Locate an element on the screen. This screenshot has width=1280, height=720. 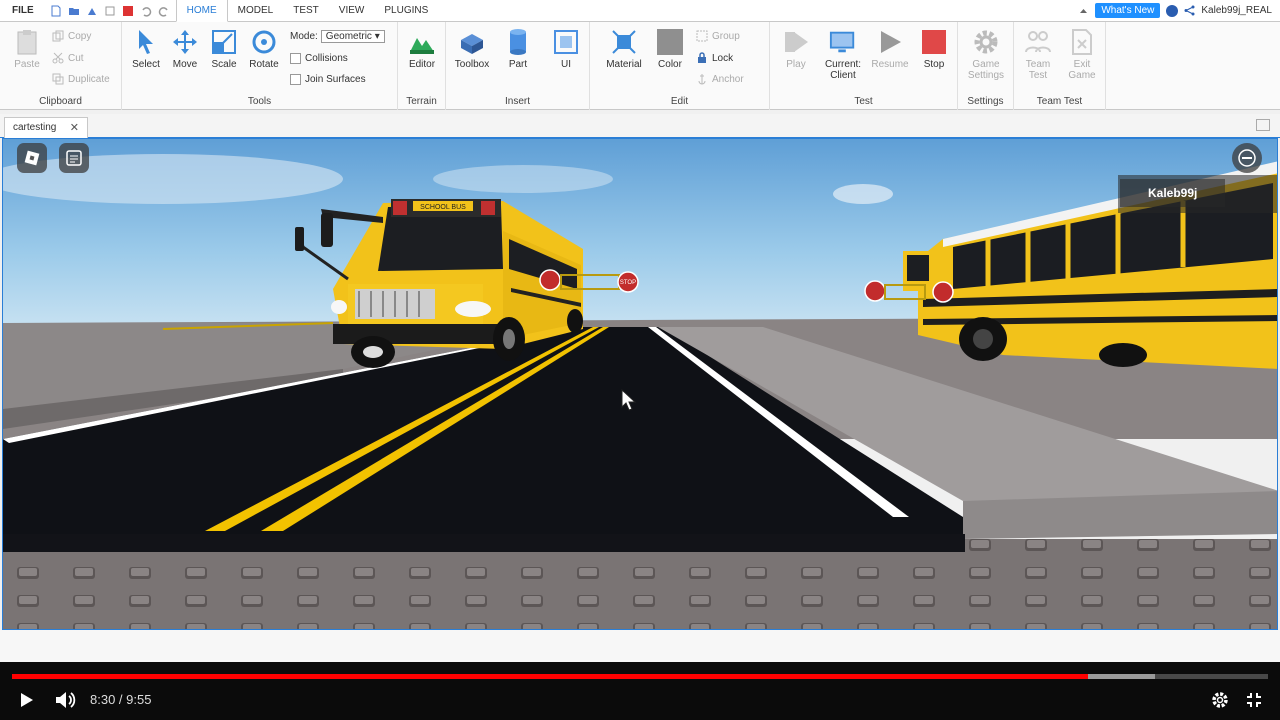
terrain-editor-button: Editor is located at coordinates (422, 49).